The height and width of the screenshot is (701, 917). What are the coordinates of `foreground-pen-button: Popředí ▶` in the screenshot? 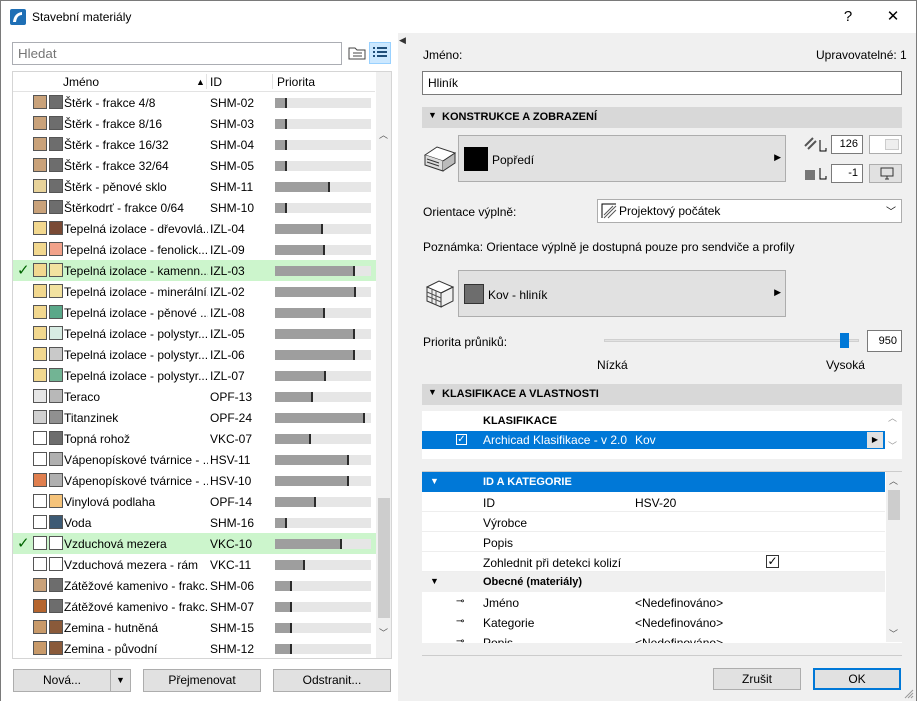 It's located at (622, 158).